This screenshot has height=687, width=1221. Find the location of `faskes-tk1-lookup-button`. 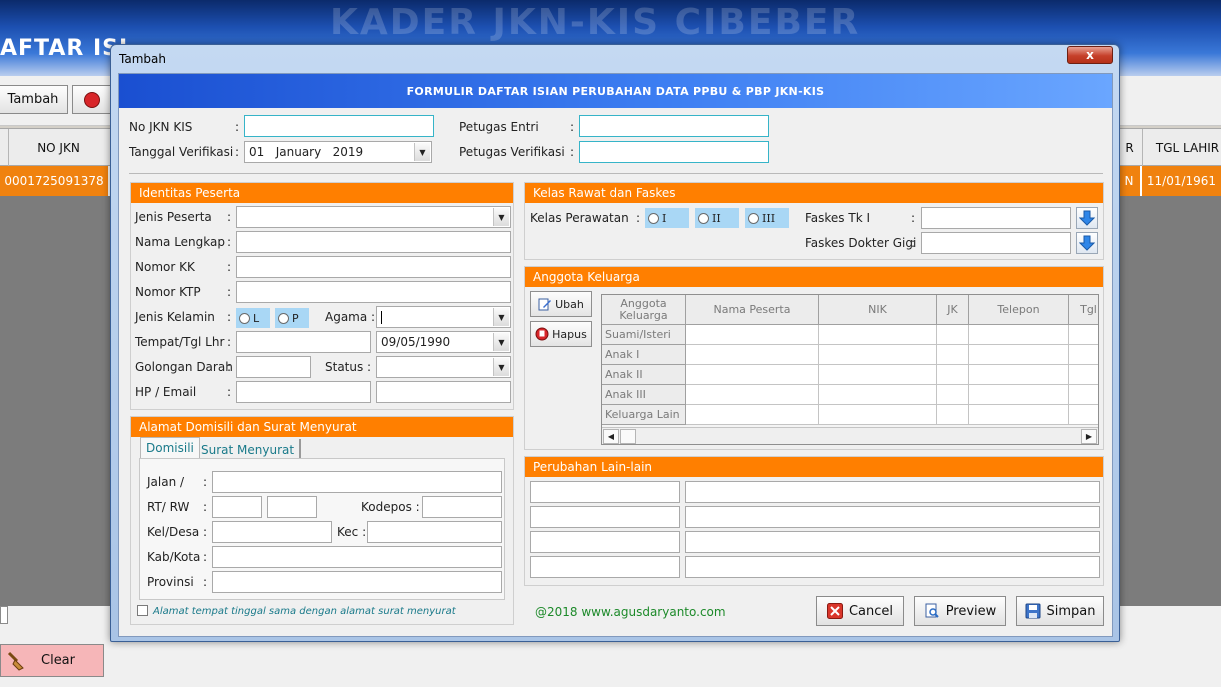

faskes-tk1-lookup-button is located at coordinates (1087, 218).